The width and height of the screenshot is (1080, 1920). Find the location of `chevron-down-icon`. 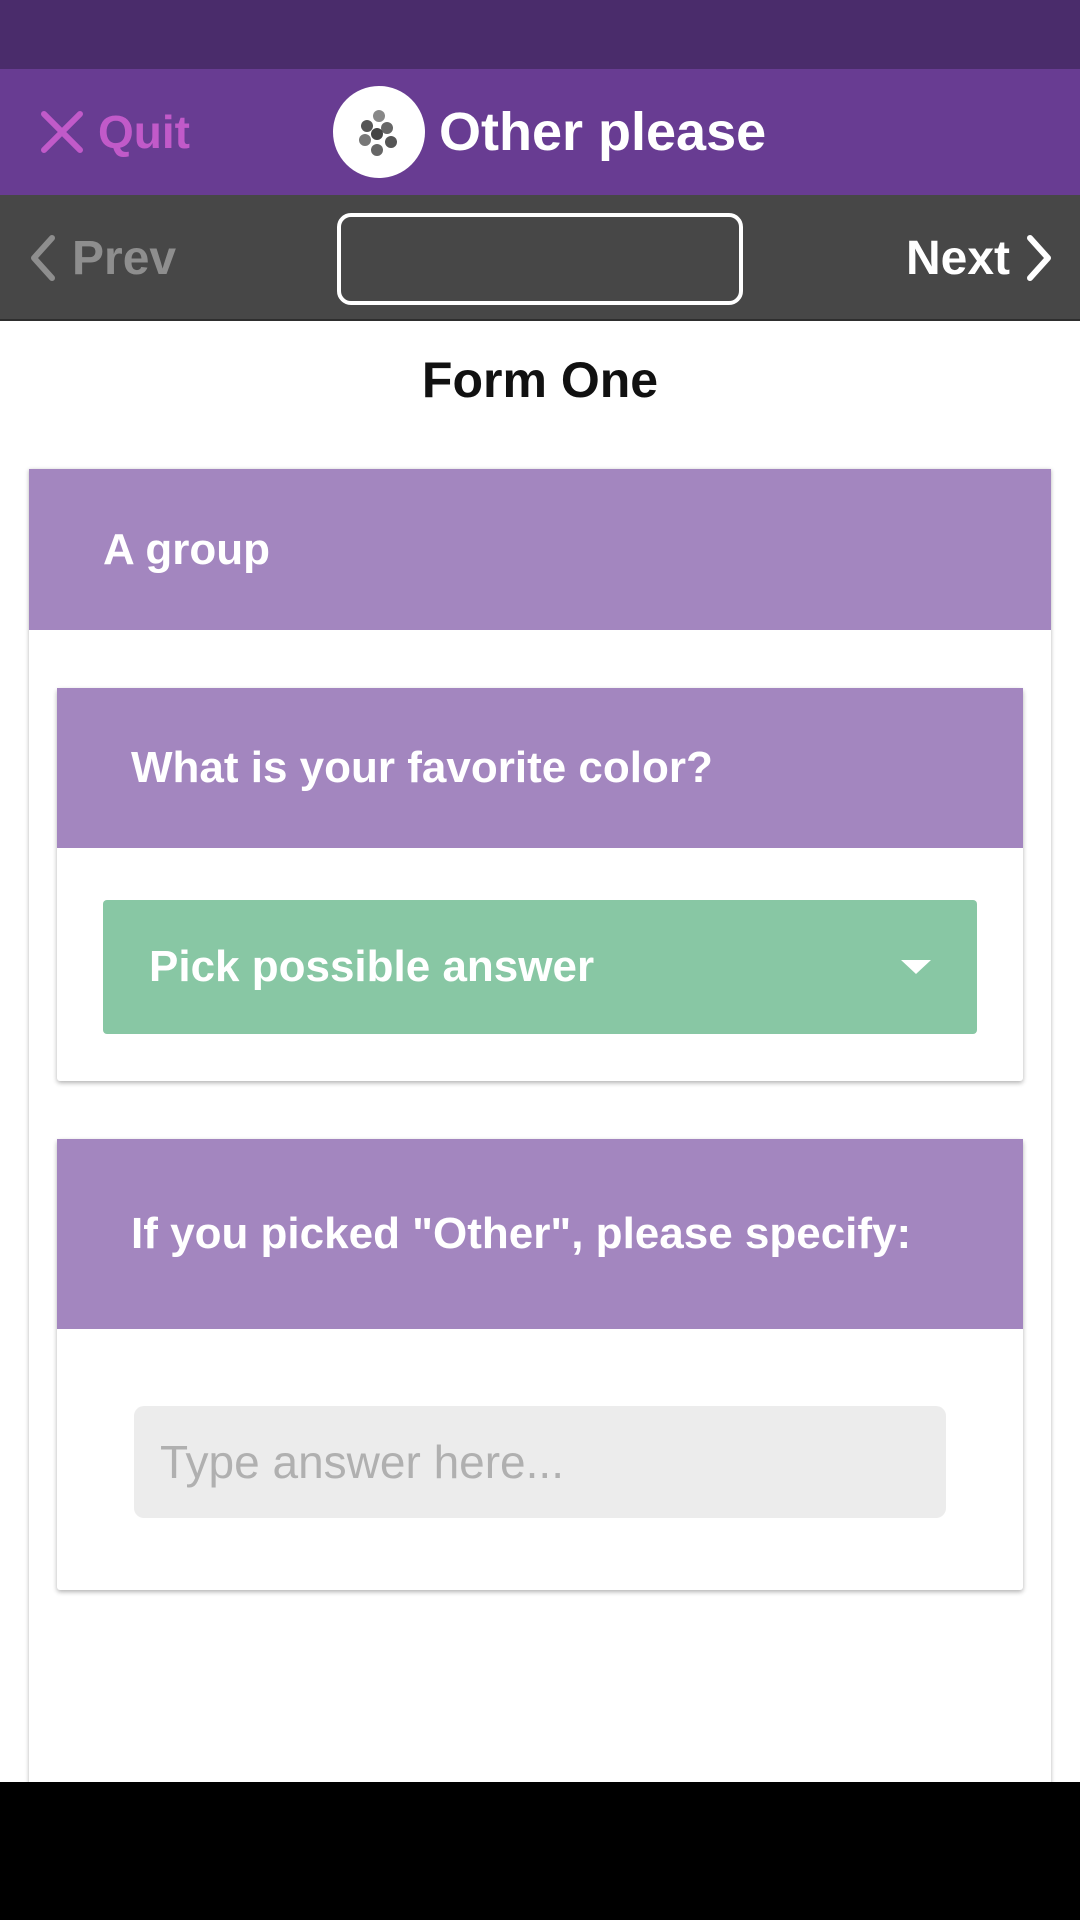

chevron-down-icon is located at coordinates (916, 967).